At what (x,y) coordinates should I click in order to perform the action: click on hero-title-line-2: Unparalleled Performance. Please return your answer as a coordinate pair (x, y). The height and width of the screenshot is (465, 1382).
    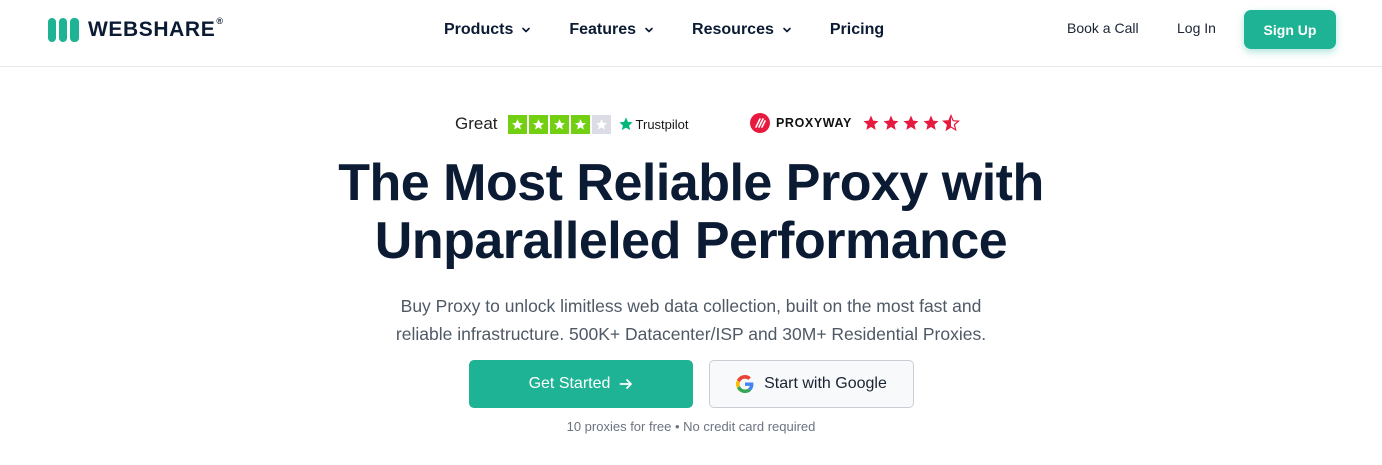
    Looking at the image, I should click on (691, 241).